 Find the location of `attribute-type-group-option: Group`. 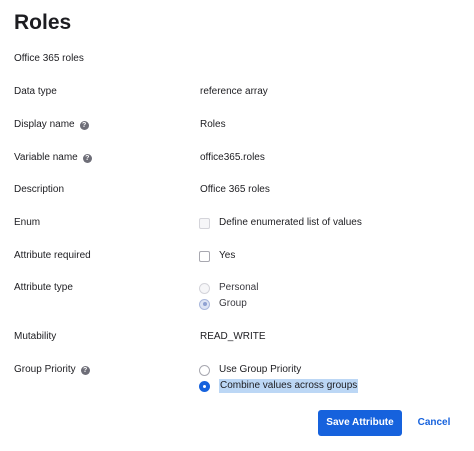

attribute-type-group-option: Group is located at coordinates (223, 304).